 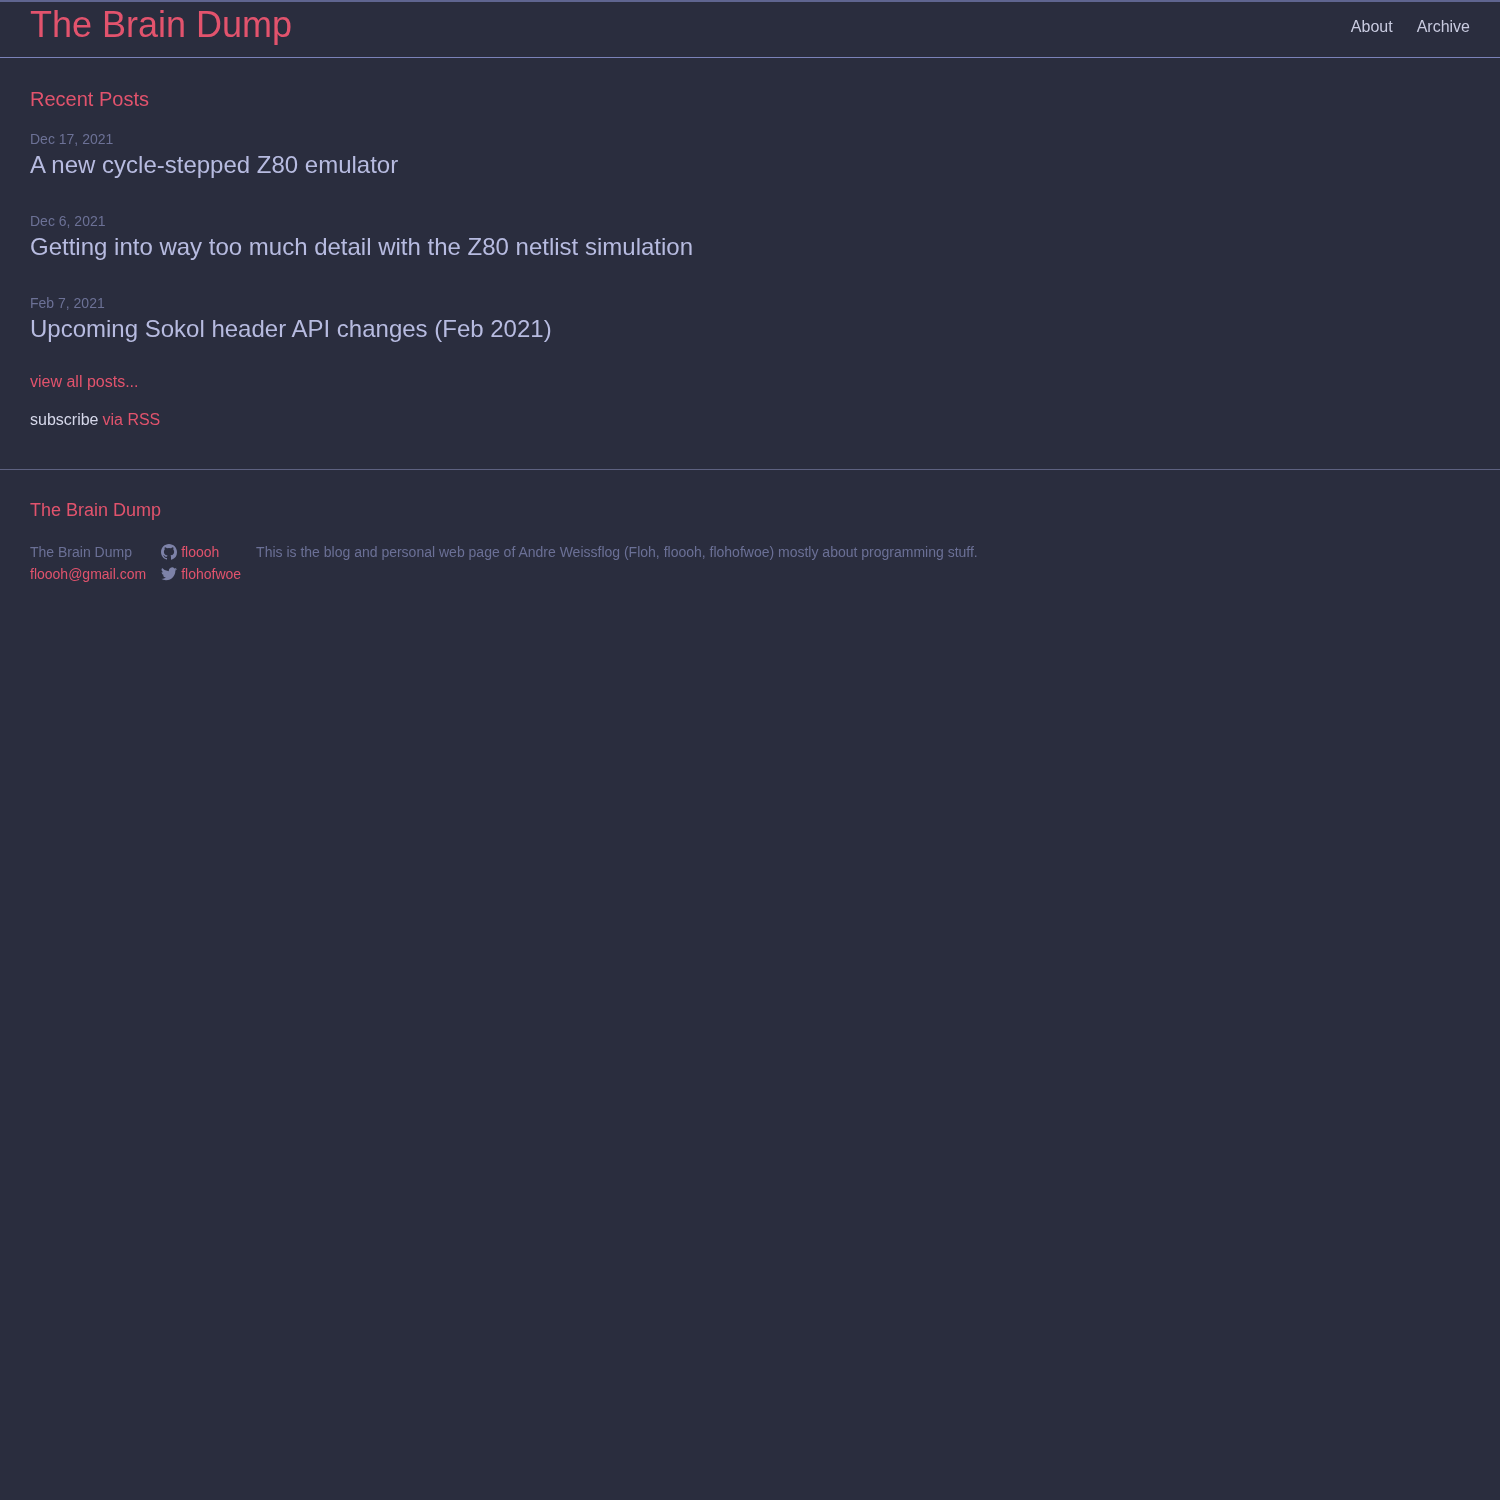 What do you see at coordinates (96, 510) in the screenshot?
I see `footer-heading: The Brain Dump` at bounding box center [96, 510].